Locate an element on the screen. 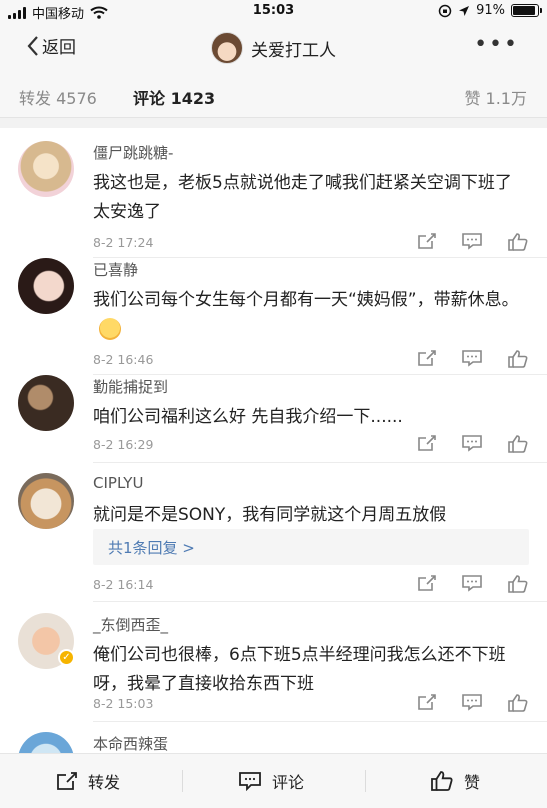 This screenshot has height=808, width=547. author-name: 关爱打工人 is located at coordinates (293, 50).